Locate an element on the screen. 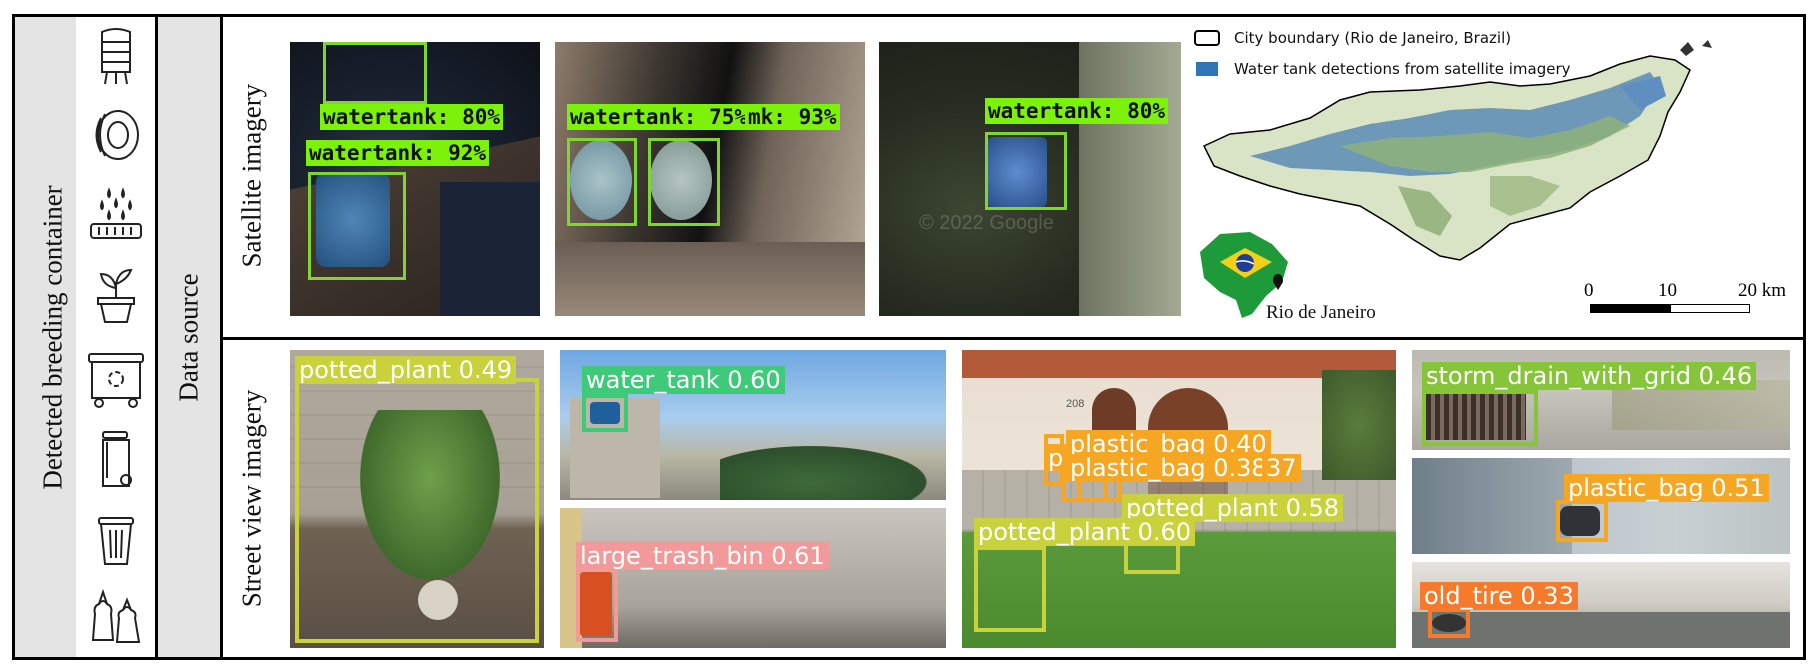  small-trash-can-icon is located at coordinates (116, 539).